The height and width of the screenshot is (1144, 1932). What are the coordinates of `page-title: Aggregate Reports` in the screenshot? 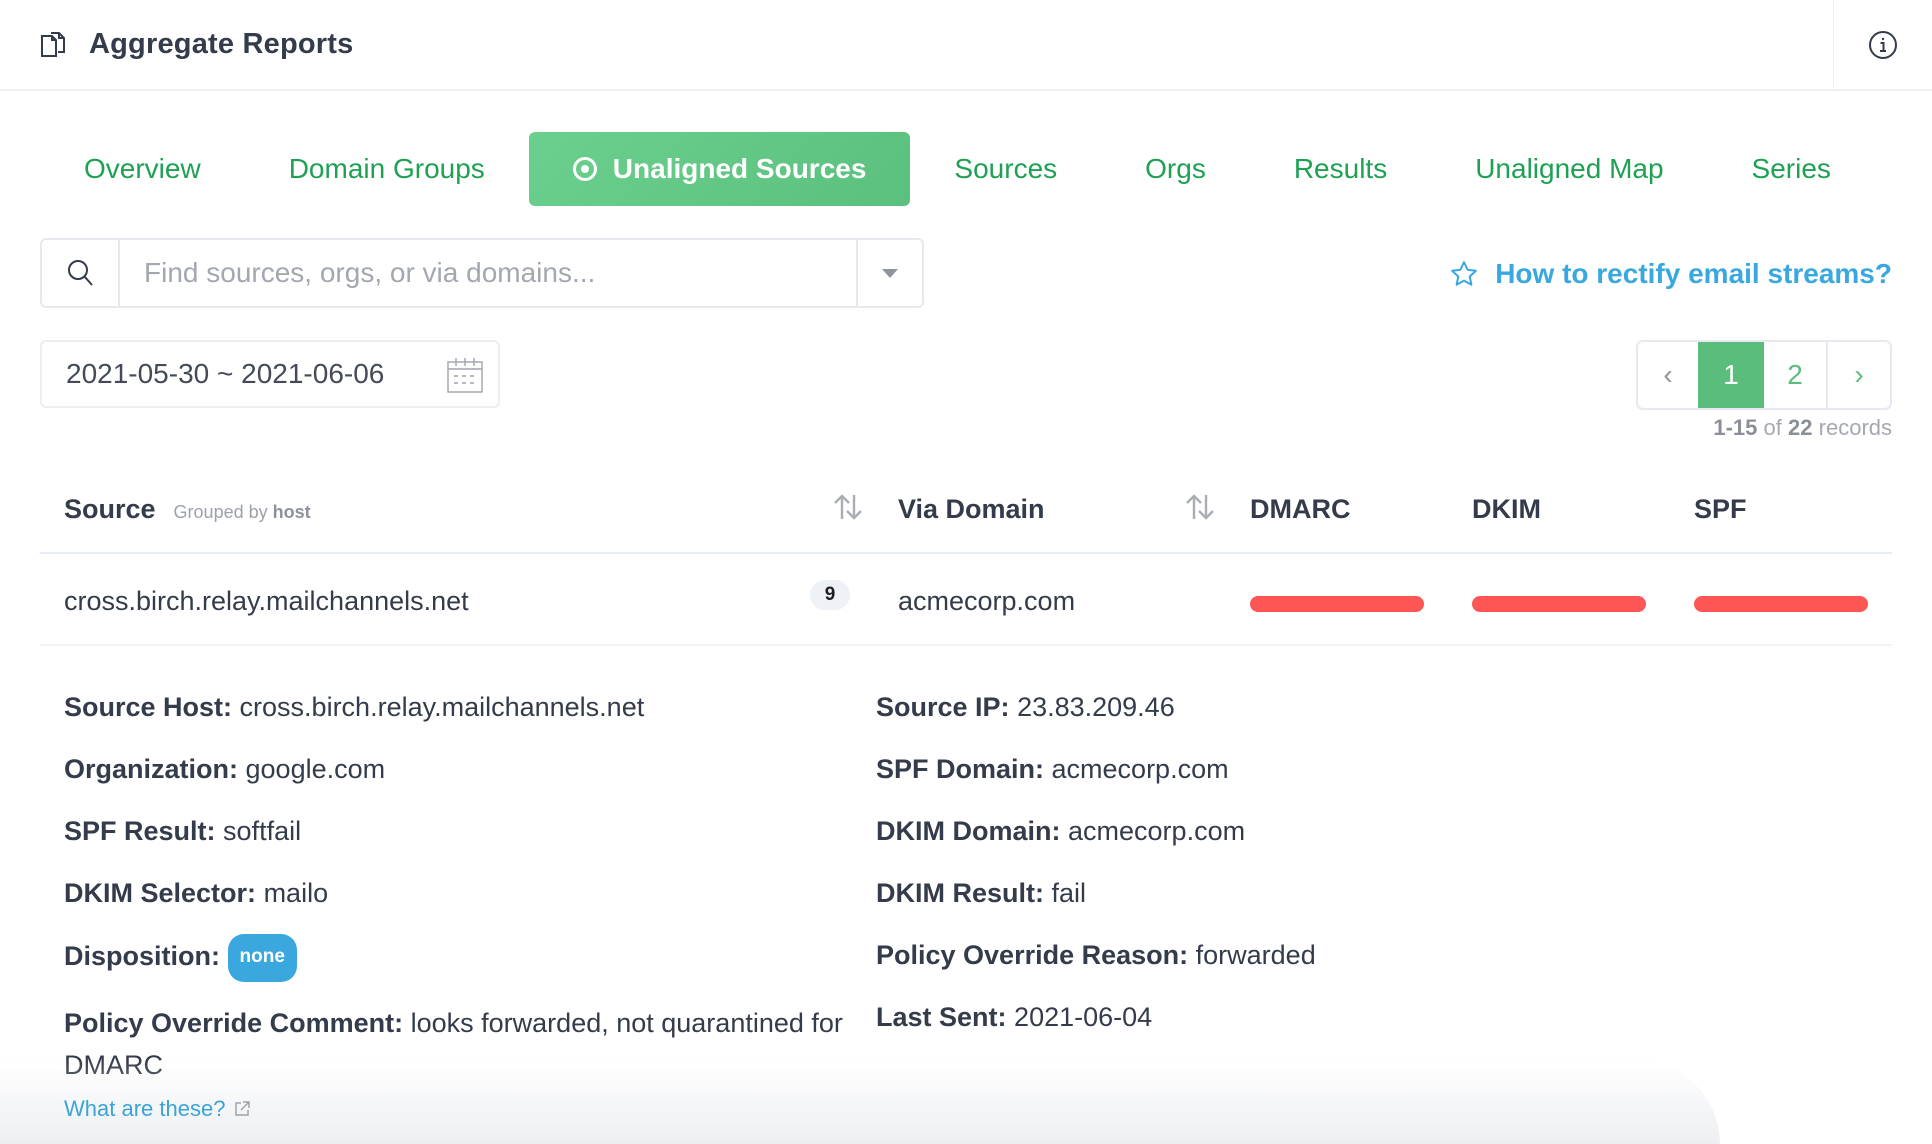 It's located at (221, 44).